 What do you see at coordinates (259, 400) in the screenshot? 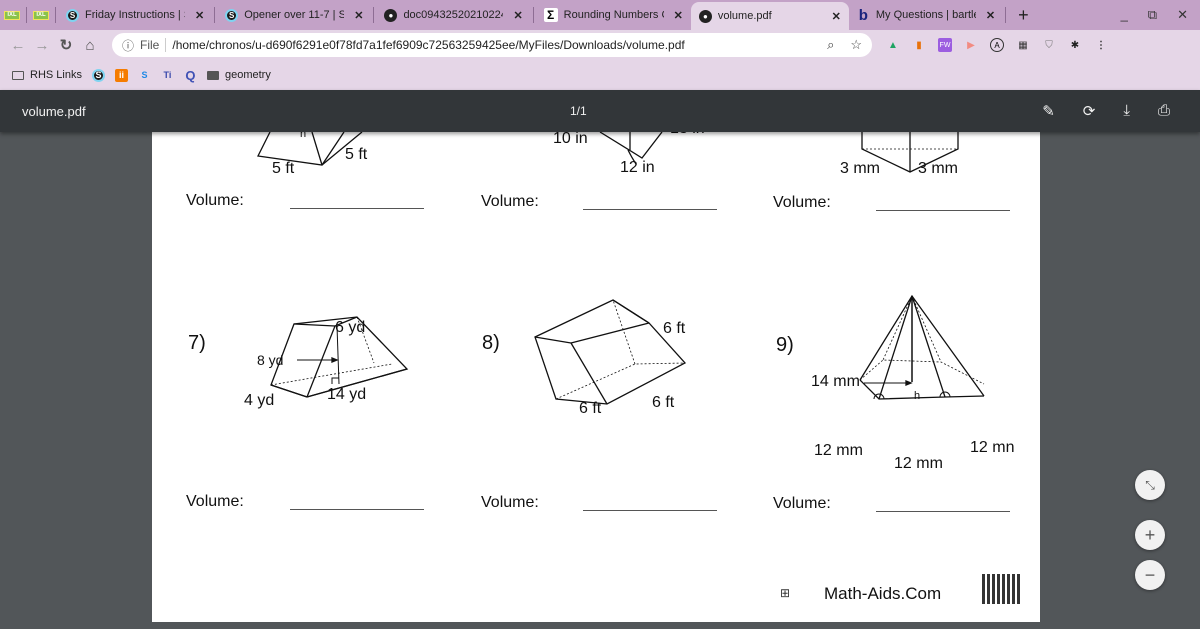
I see `figure-label: 4 yd` at bounding box center [259, 400].